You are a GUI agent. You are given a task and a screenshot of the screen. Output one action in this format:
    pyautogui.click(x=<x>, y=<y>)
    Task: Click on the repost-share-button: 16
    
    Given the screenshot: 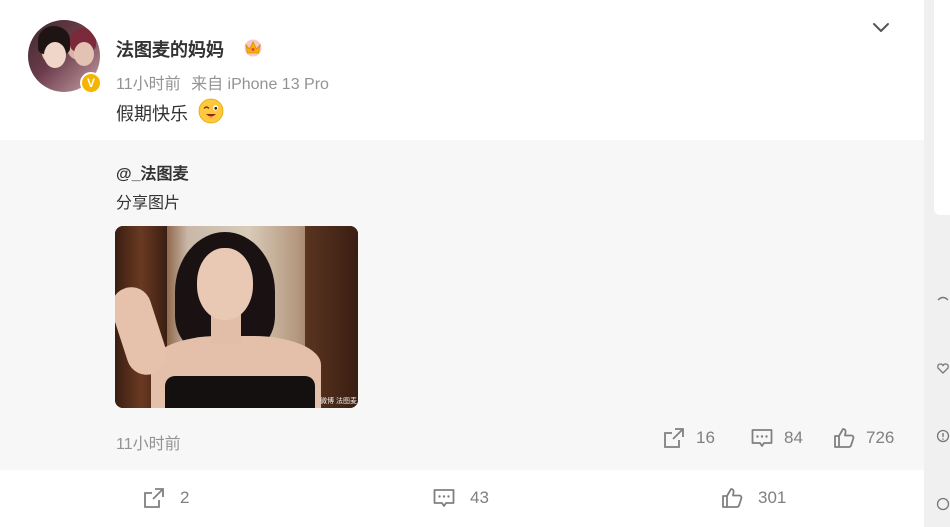 What is the action you would take?
    pyautogui.click(x=688, y=438)
    